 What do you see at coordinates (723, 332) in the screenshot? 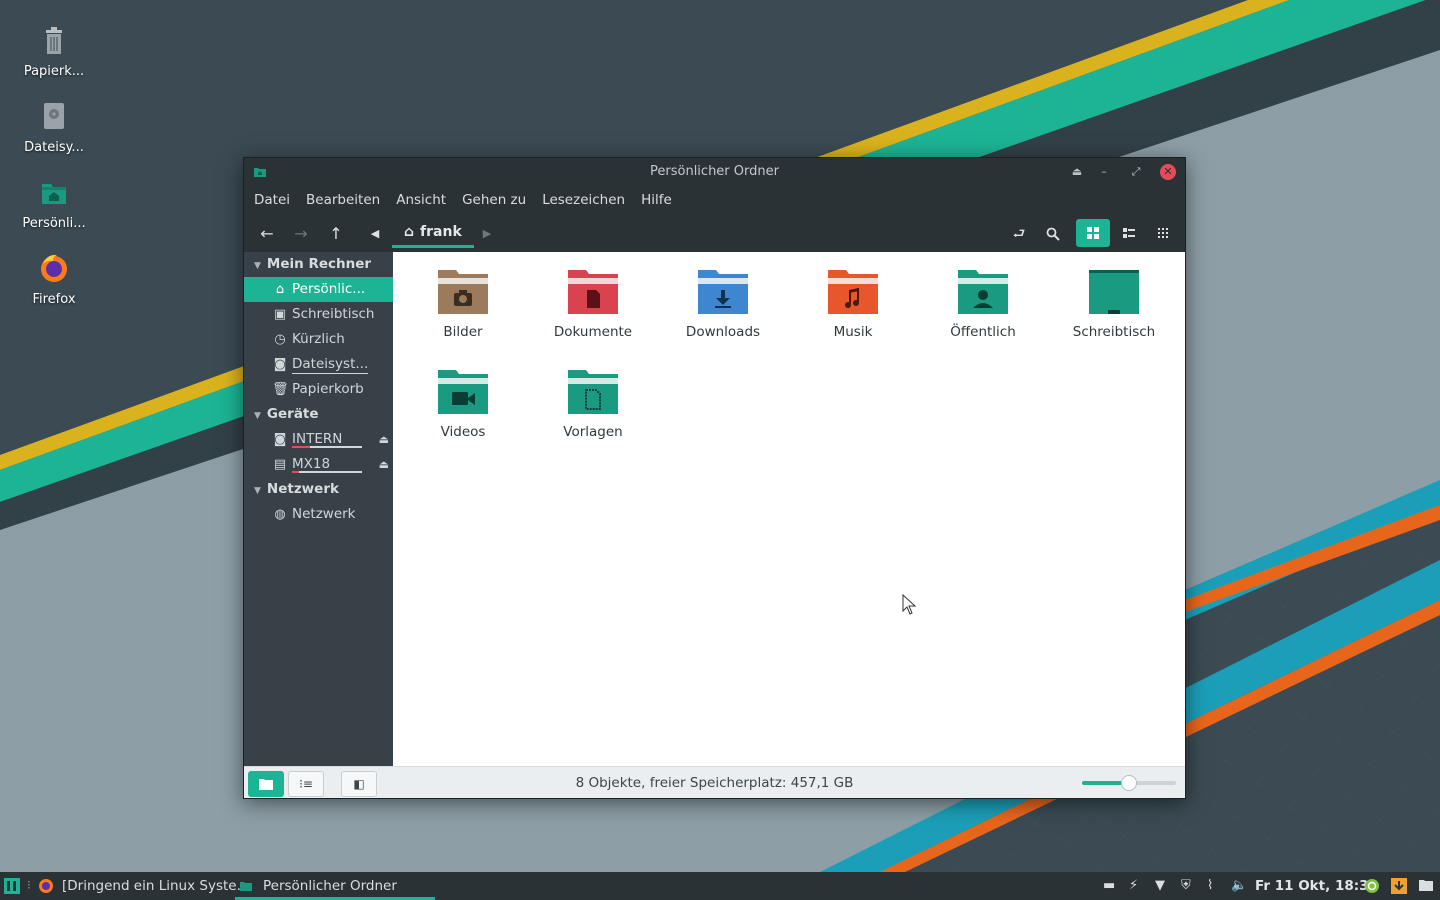
I see `folder-label: Downloads` at bounding box center [723, 332].